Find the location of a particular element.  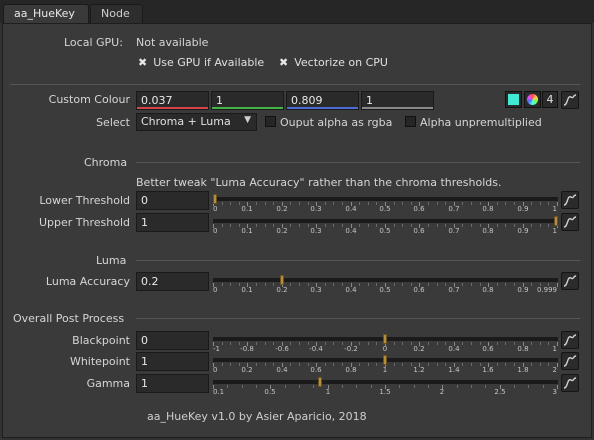

tab-node: Node is located at coordinates (116, 14).